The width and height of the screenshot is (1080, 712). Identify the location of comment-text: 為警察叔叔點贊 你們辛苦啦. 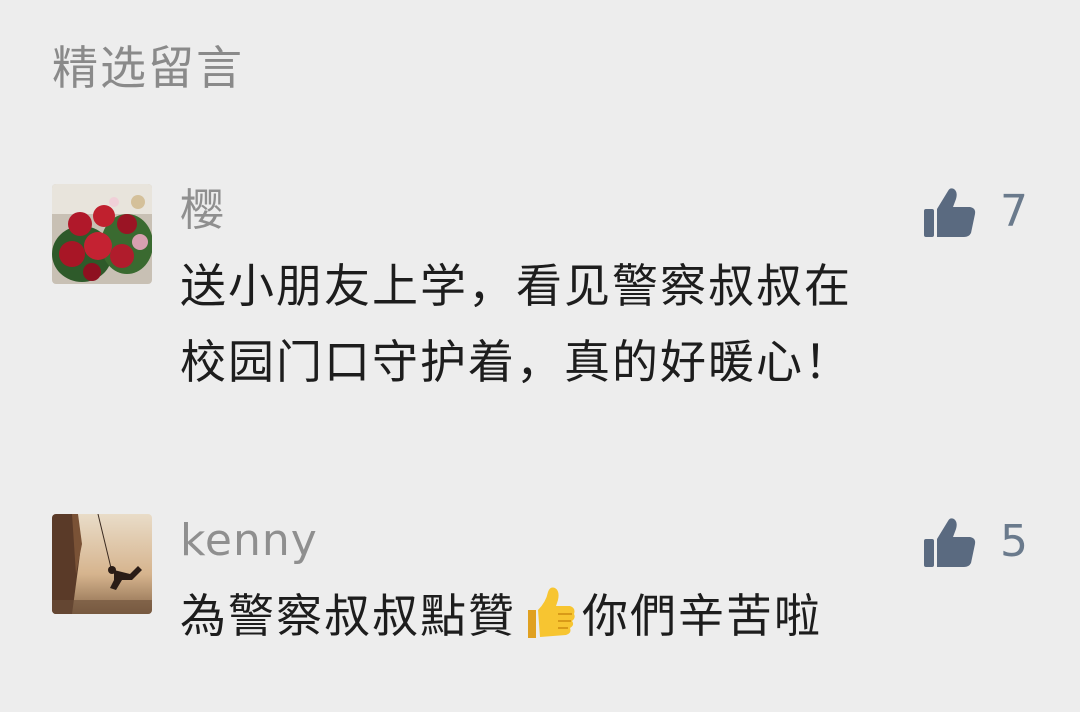
(600, 616).